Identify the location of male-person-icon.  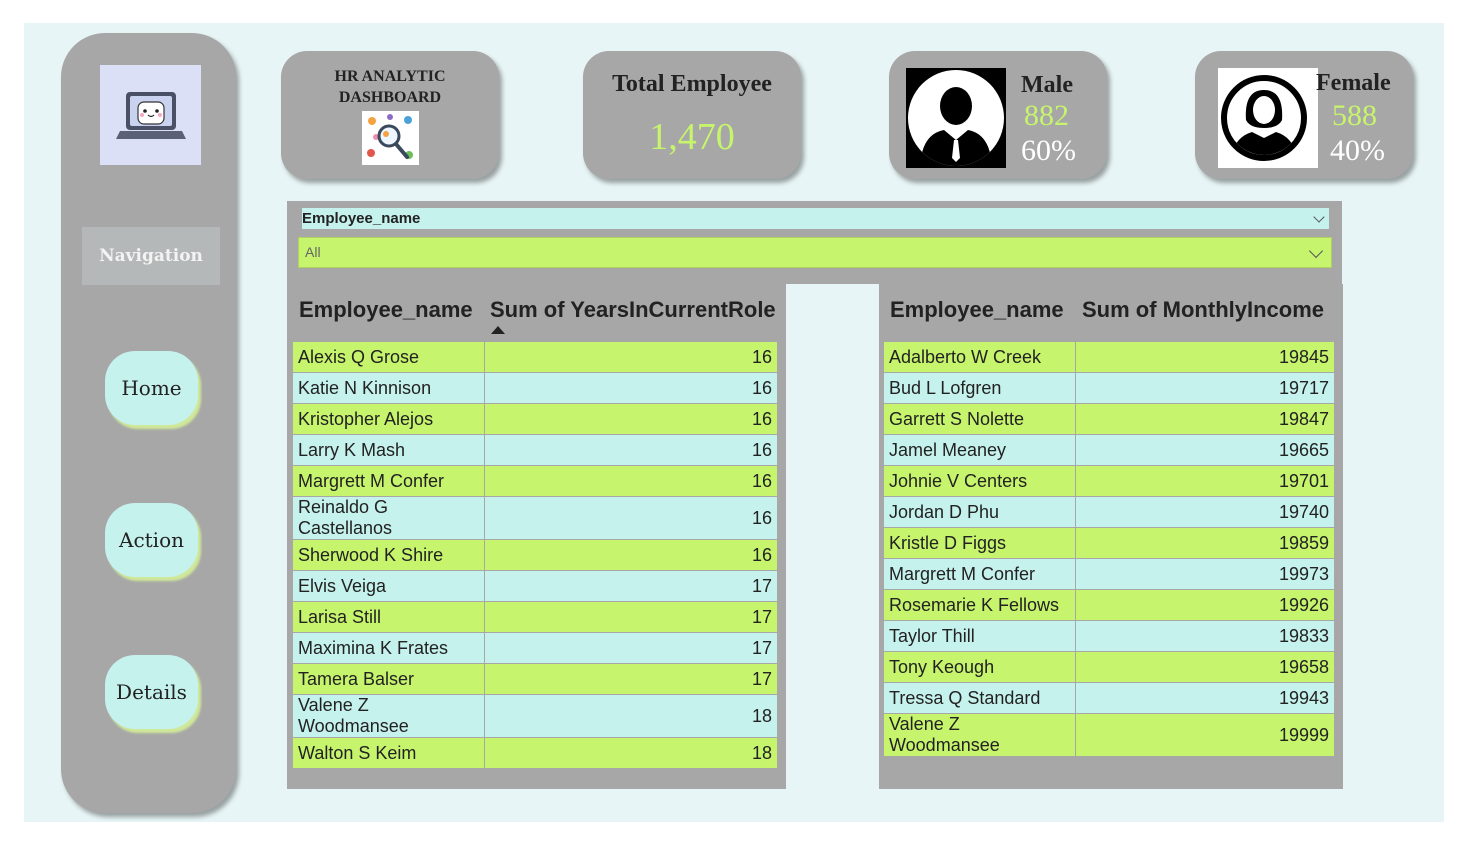
(956, 118).